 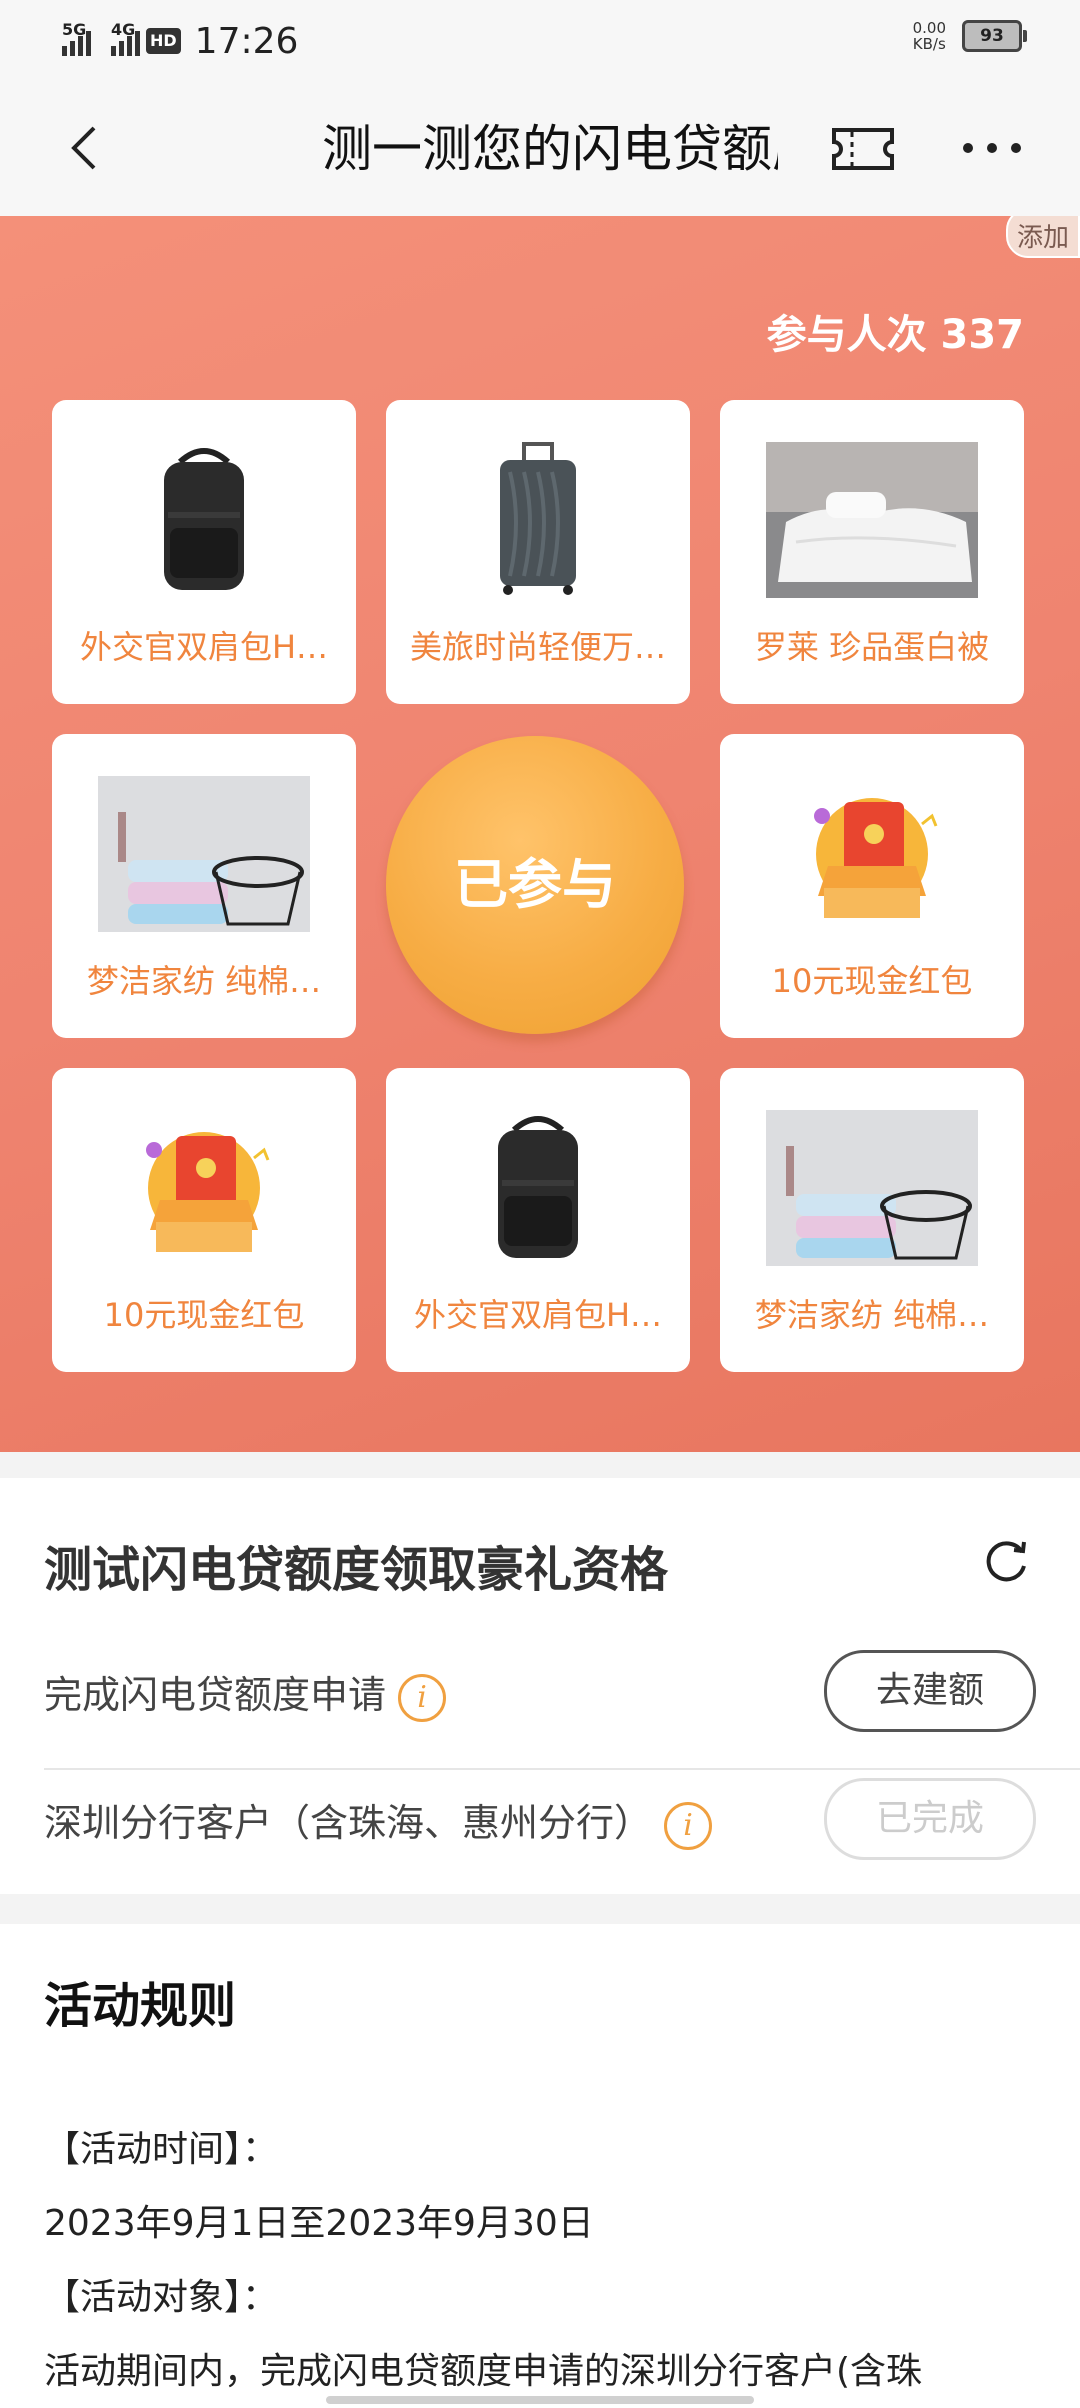 What do you see at coordinates (483, 2371) in the screenshot?
I see `rule-line: 活动期间内，完成闪电贷额度申请的深圳分行客户(含珠` at bounding box center [483, 2371].